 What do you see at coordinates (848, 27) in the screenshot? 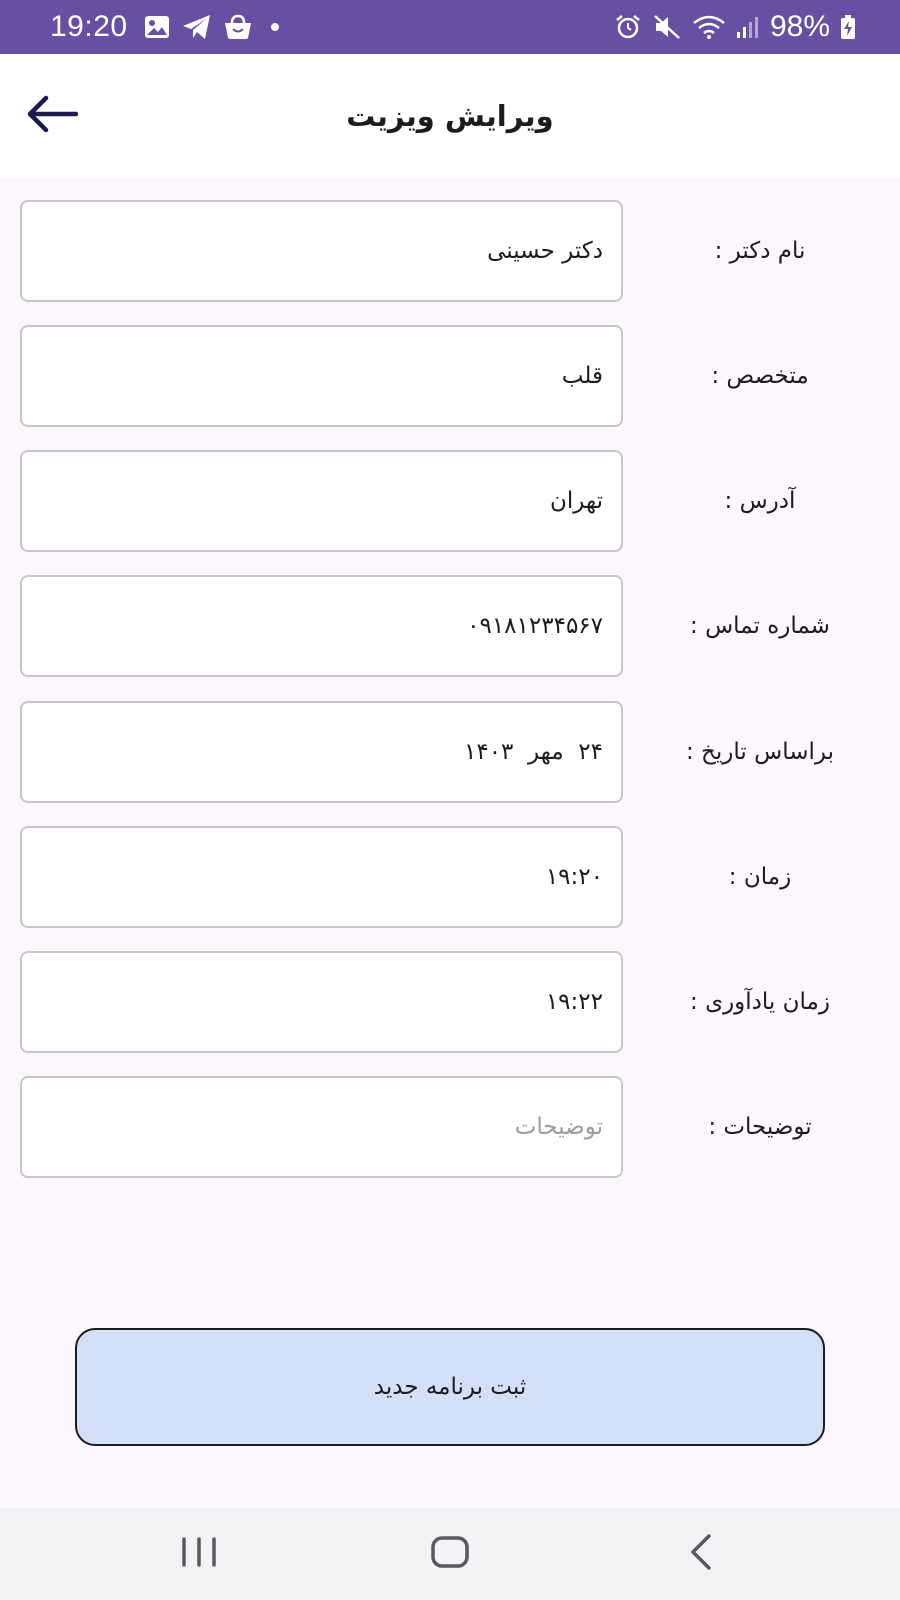
I see `battery-charging-icon` at bounding box center [848, 27].